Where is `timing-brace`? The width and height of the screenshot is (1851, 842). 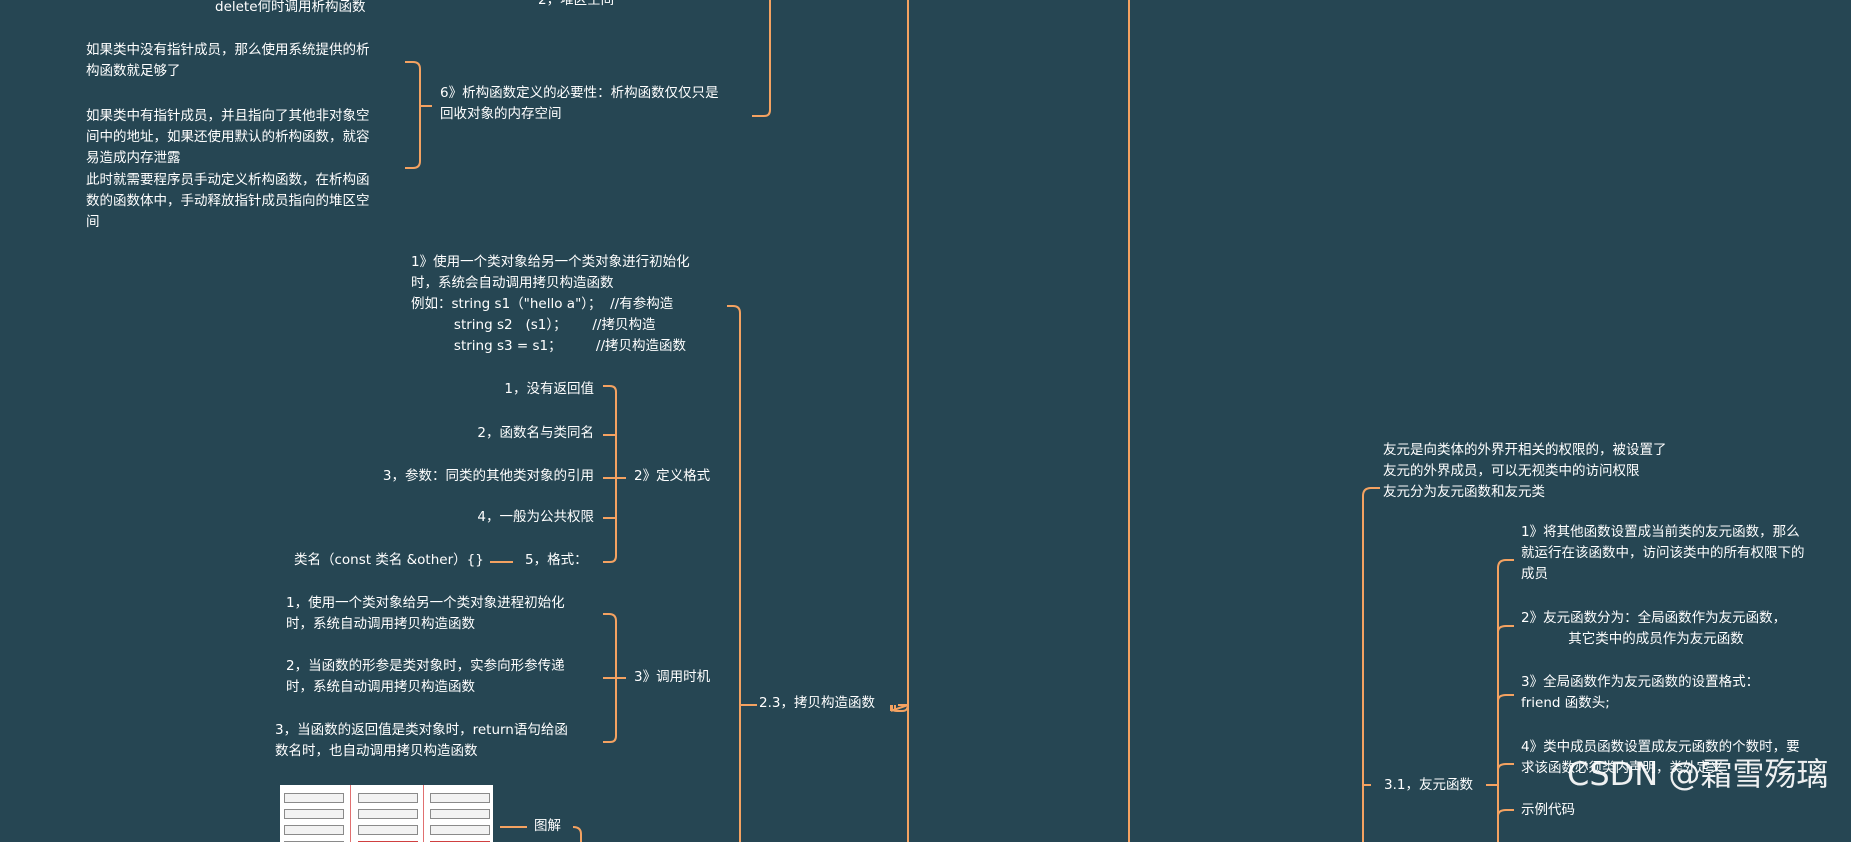 timing-brace is located at coordinates (614, 678).